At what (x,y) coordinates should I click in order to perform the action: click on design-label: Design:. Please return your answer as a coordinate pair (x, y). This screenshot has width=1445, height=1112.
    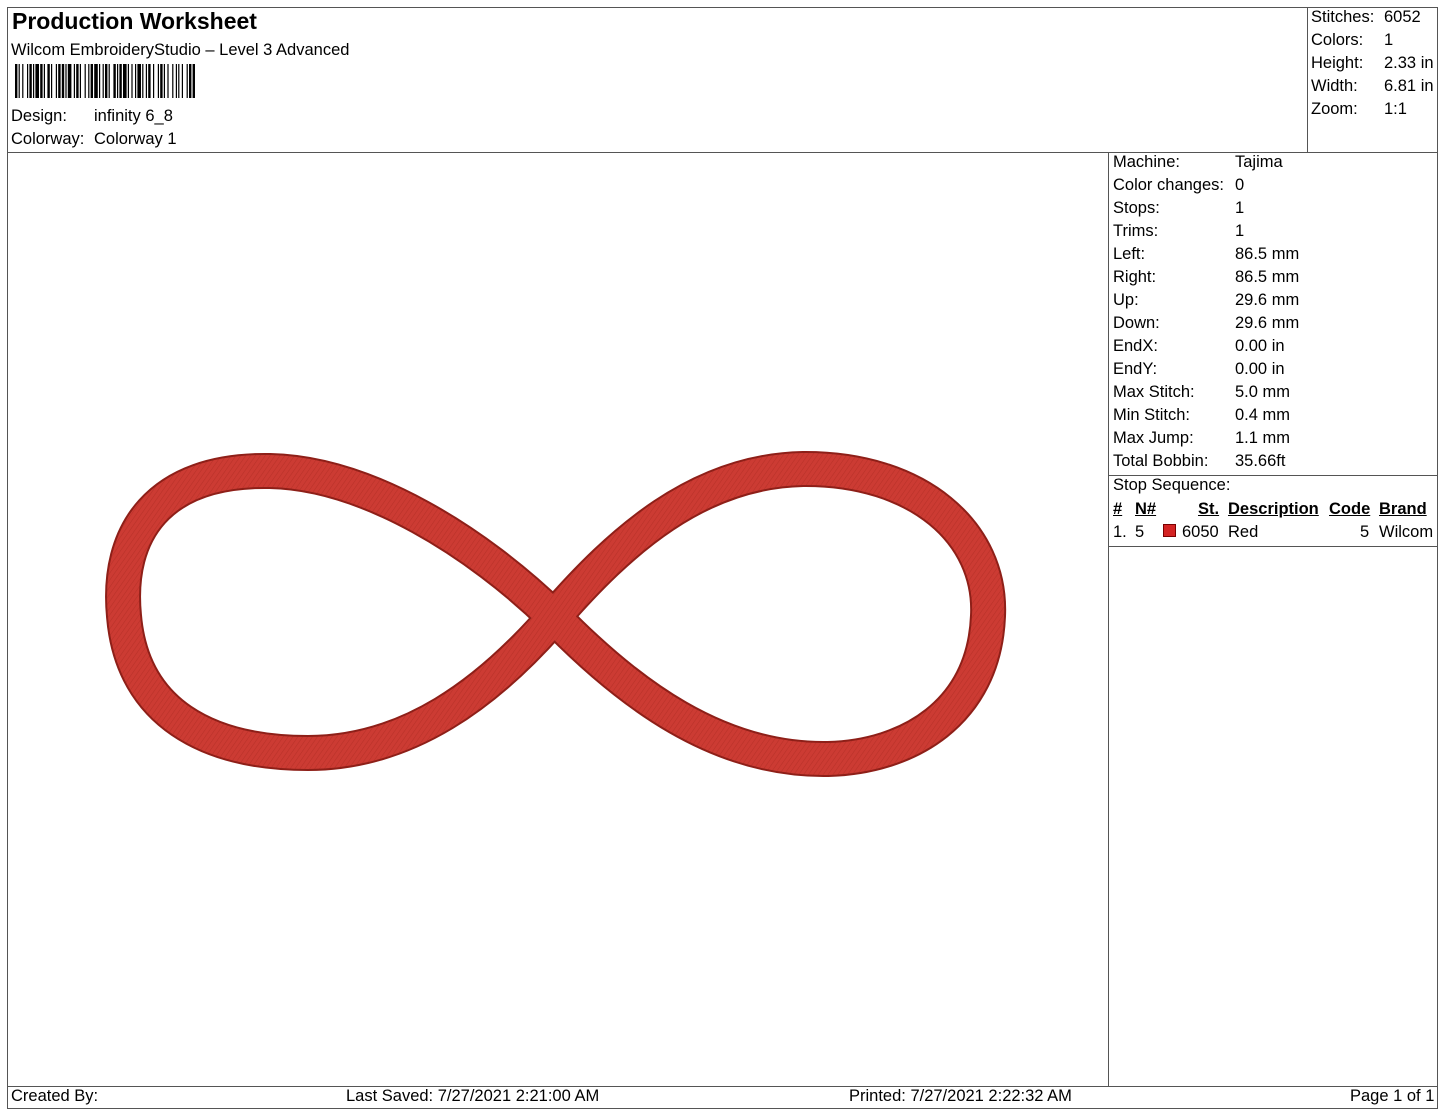
    Looking at the image, I should click on (39, 116).